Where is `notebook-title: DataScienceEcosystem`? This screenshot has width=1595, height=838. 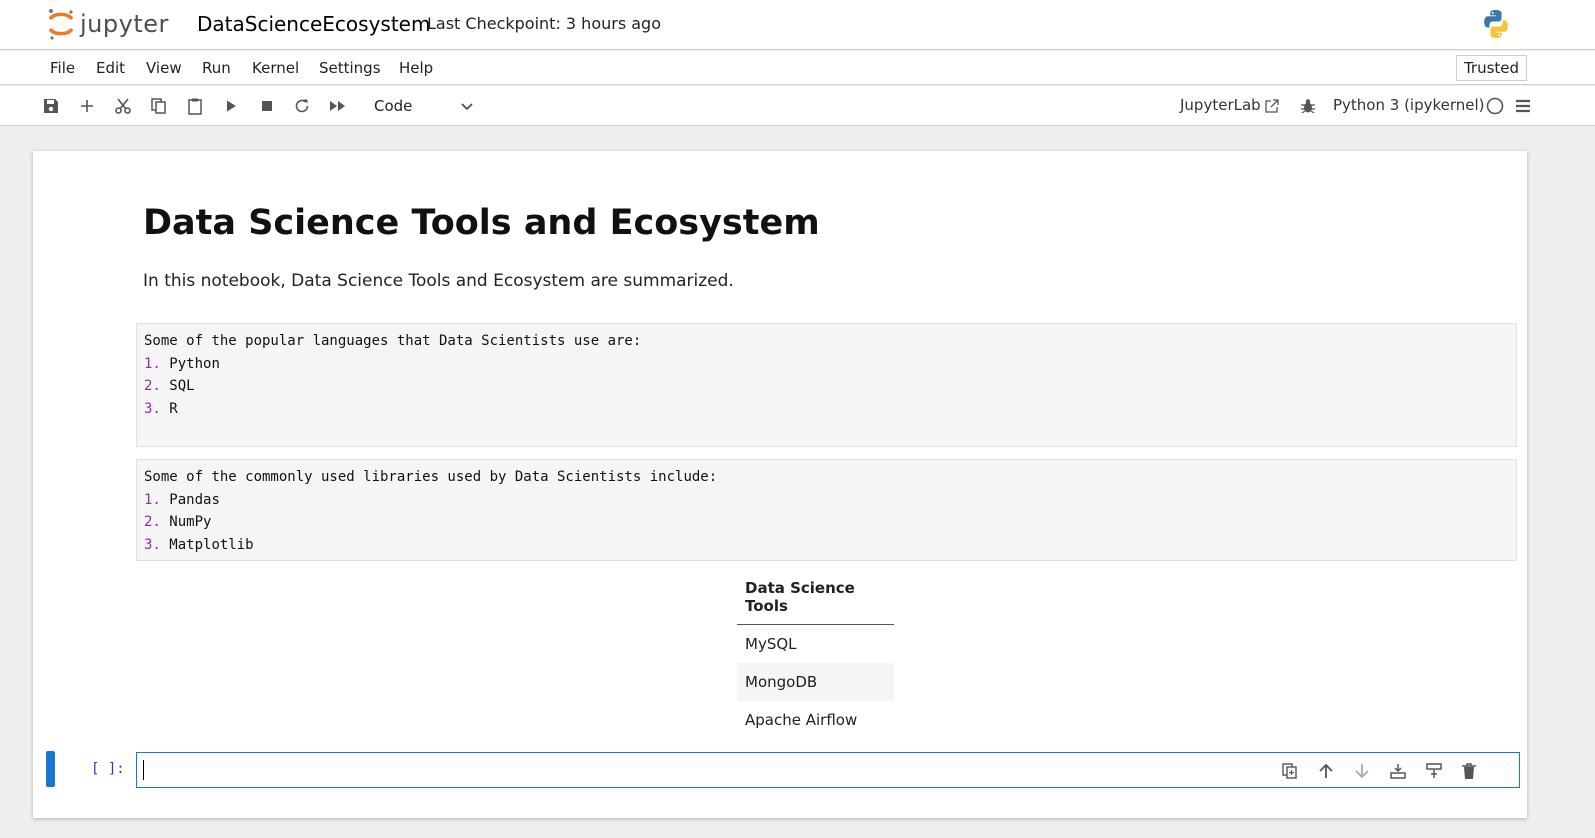 notebook-title: DataScienceEcosystem is located at coordinates (313, 24).